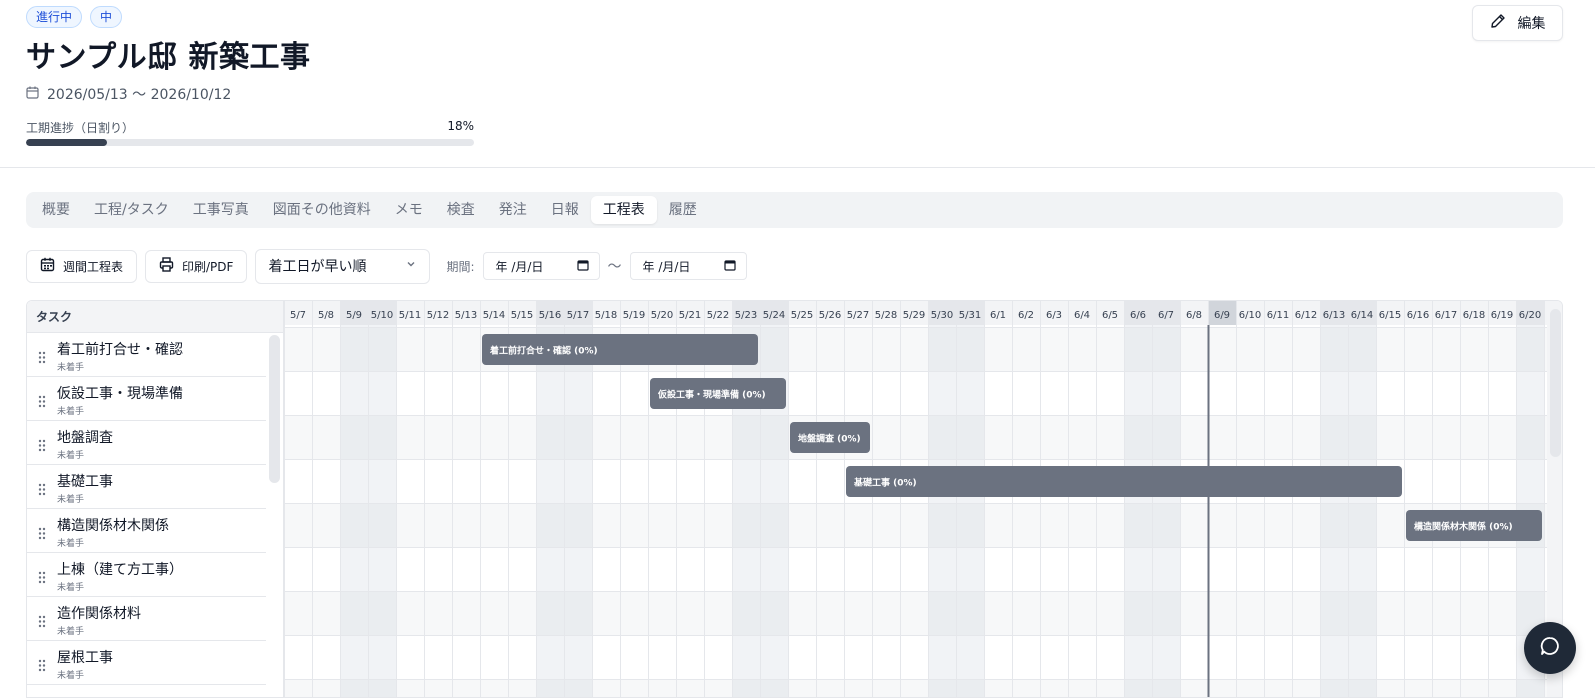 This screenshot has width=1595, height=698. Describe the element at coordinates (106, 17) in the screenshot. I see `priority-badge: 中` at that location.